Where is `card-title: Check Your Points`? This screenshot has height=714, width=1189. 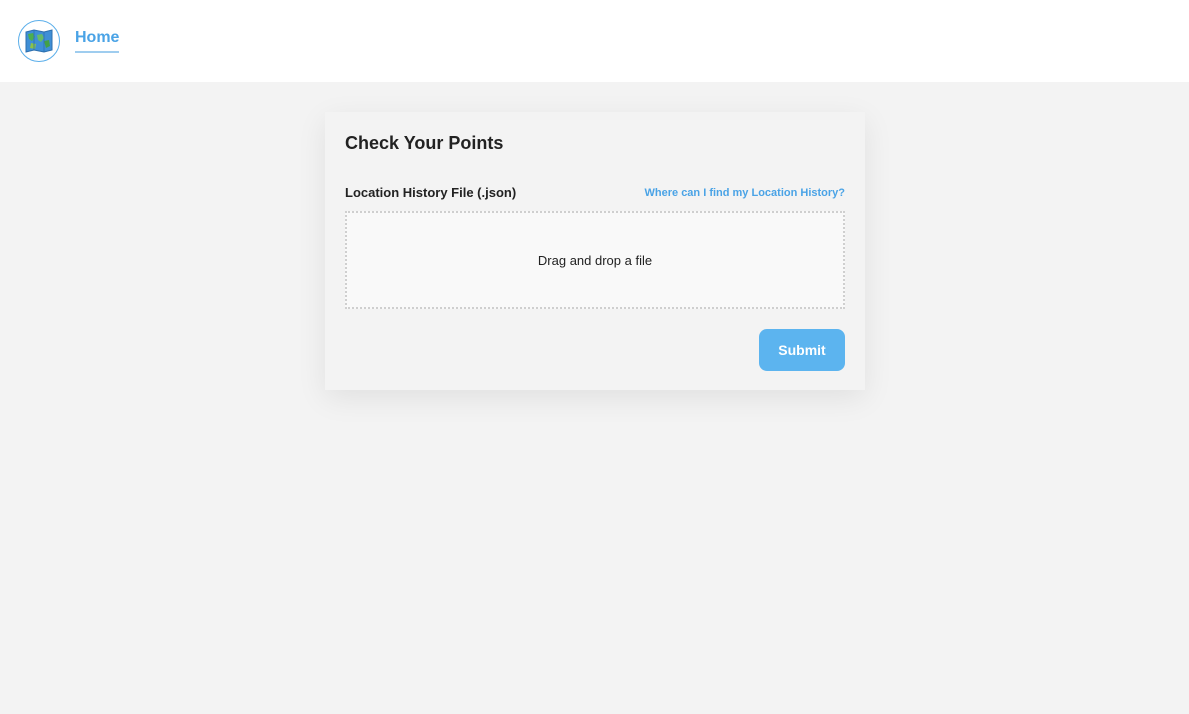
card-title: Check Your Points is located at coordinates (424, 143).